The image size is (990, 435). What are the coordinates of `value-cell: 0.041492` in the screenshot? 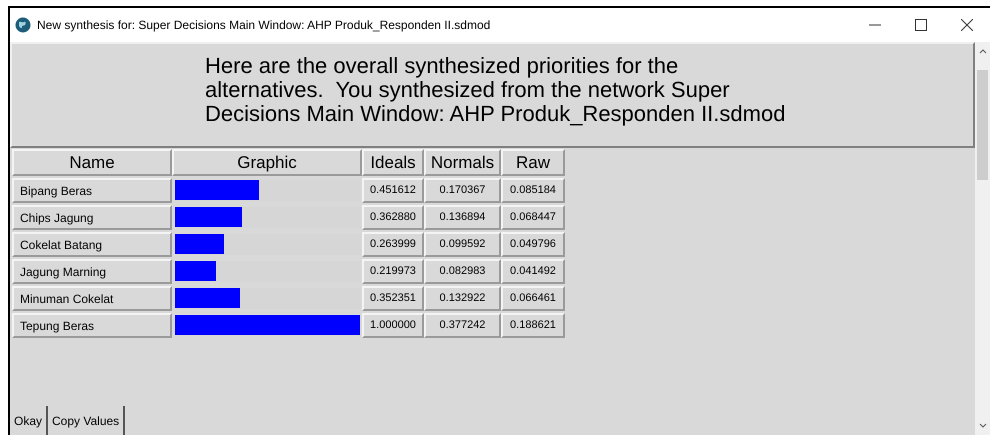 It's located at (533, 271).